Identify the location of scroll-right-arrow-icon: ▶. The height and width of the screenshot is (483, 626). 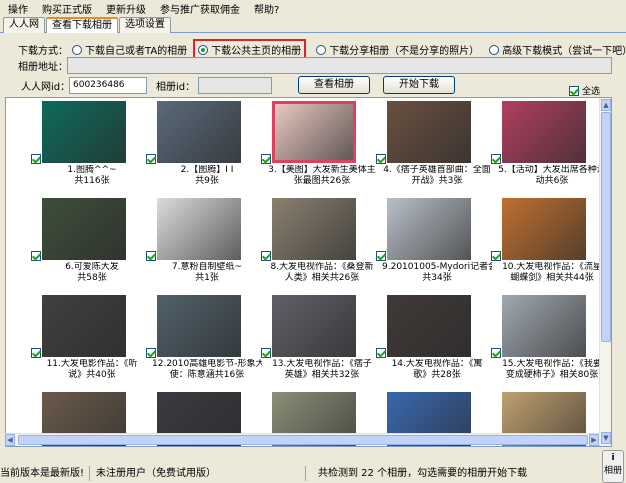
(594, 440).